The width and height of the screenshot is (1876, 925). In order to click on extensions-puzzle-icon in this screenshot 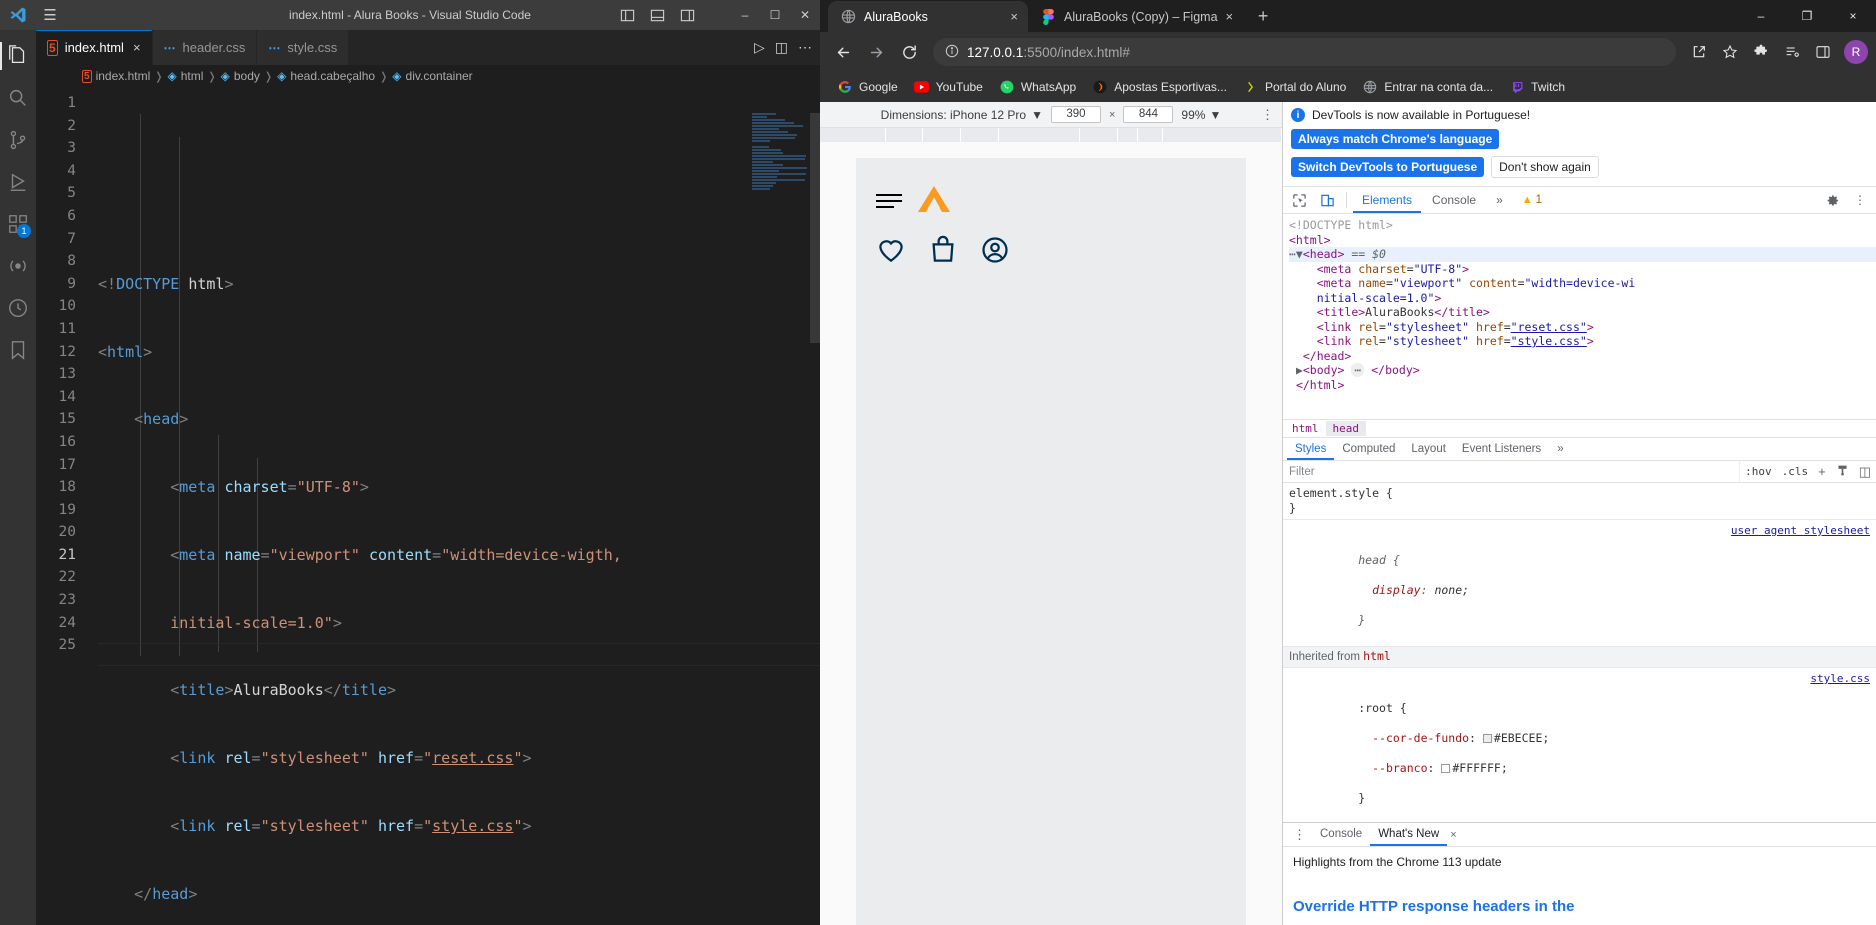, I will do `click(1761, 52)`.